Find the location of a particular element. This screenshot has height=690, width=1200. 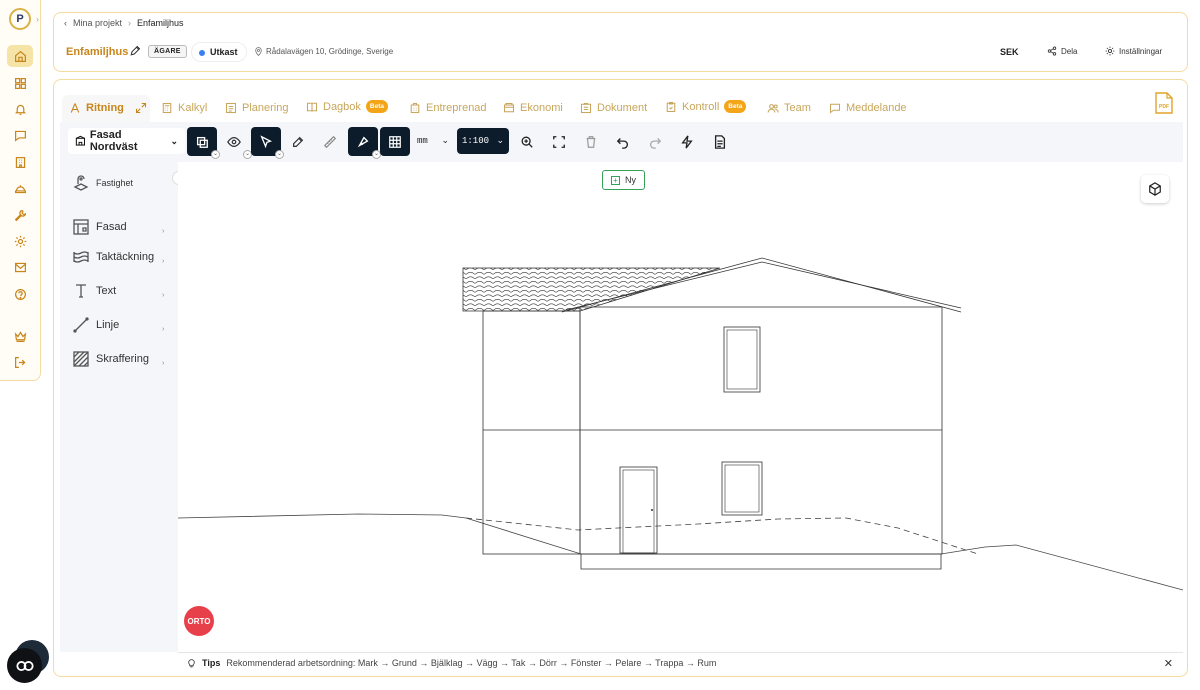

panel-item-taktackning: Taktäckning › is located at coordinates (118, 257).